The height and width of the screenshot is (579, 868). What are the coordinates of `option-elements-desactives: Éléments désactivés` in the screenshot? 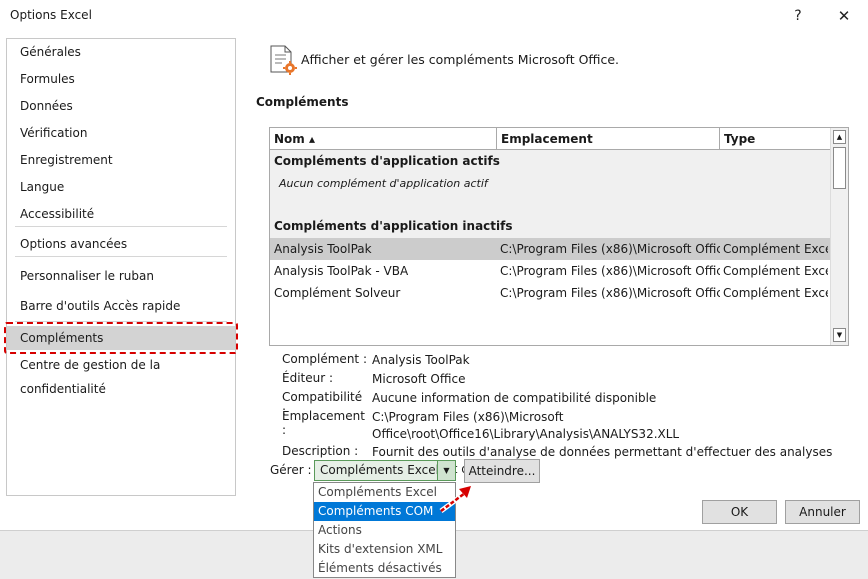 It's located at (384, 568).